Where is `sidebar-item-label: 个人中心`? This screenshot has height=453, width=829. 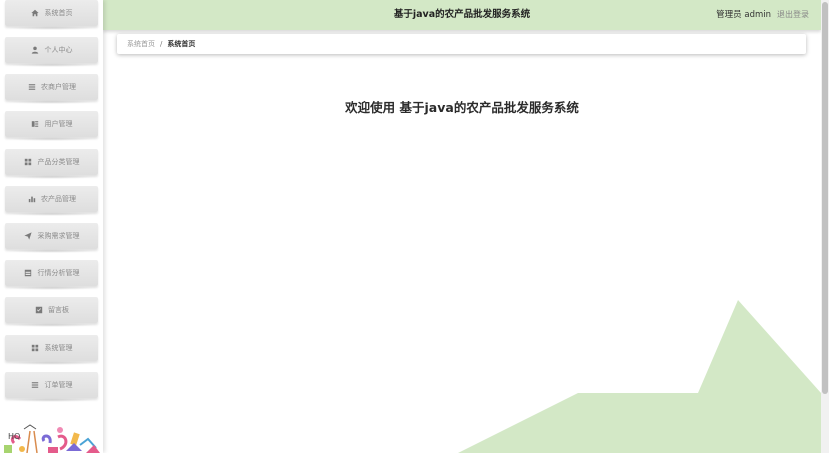 sidebar-item-label: 个人中心 is located at coordinates (58, 50).